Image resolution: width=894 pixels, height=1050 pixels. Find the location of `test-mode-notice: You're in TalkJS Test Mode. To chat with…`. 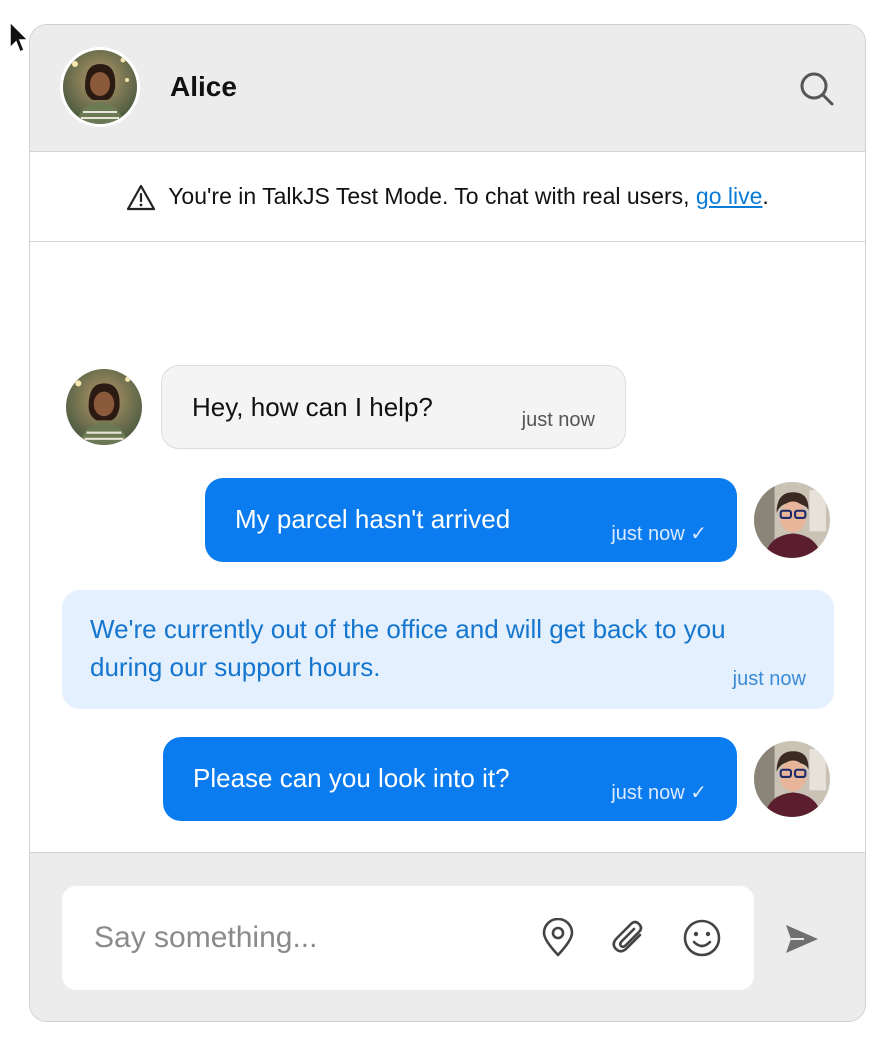

test-mode-notice: You're in TalkJS Test Mode. To chat with… is located at coordinates (447, 197).